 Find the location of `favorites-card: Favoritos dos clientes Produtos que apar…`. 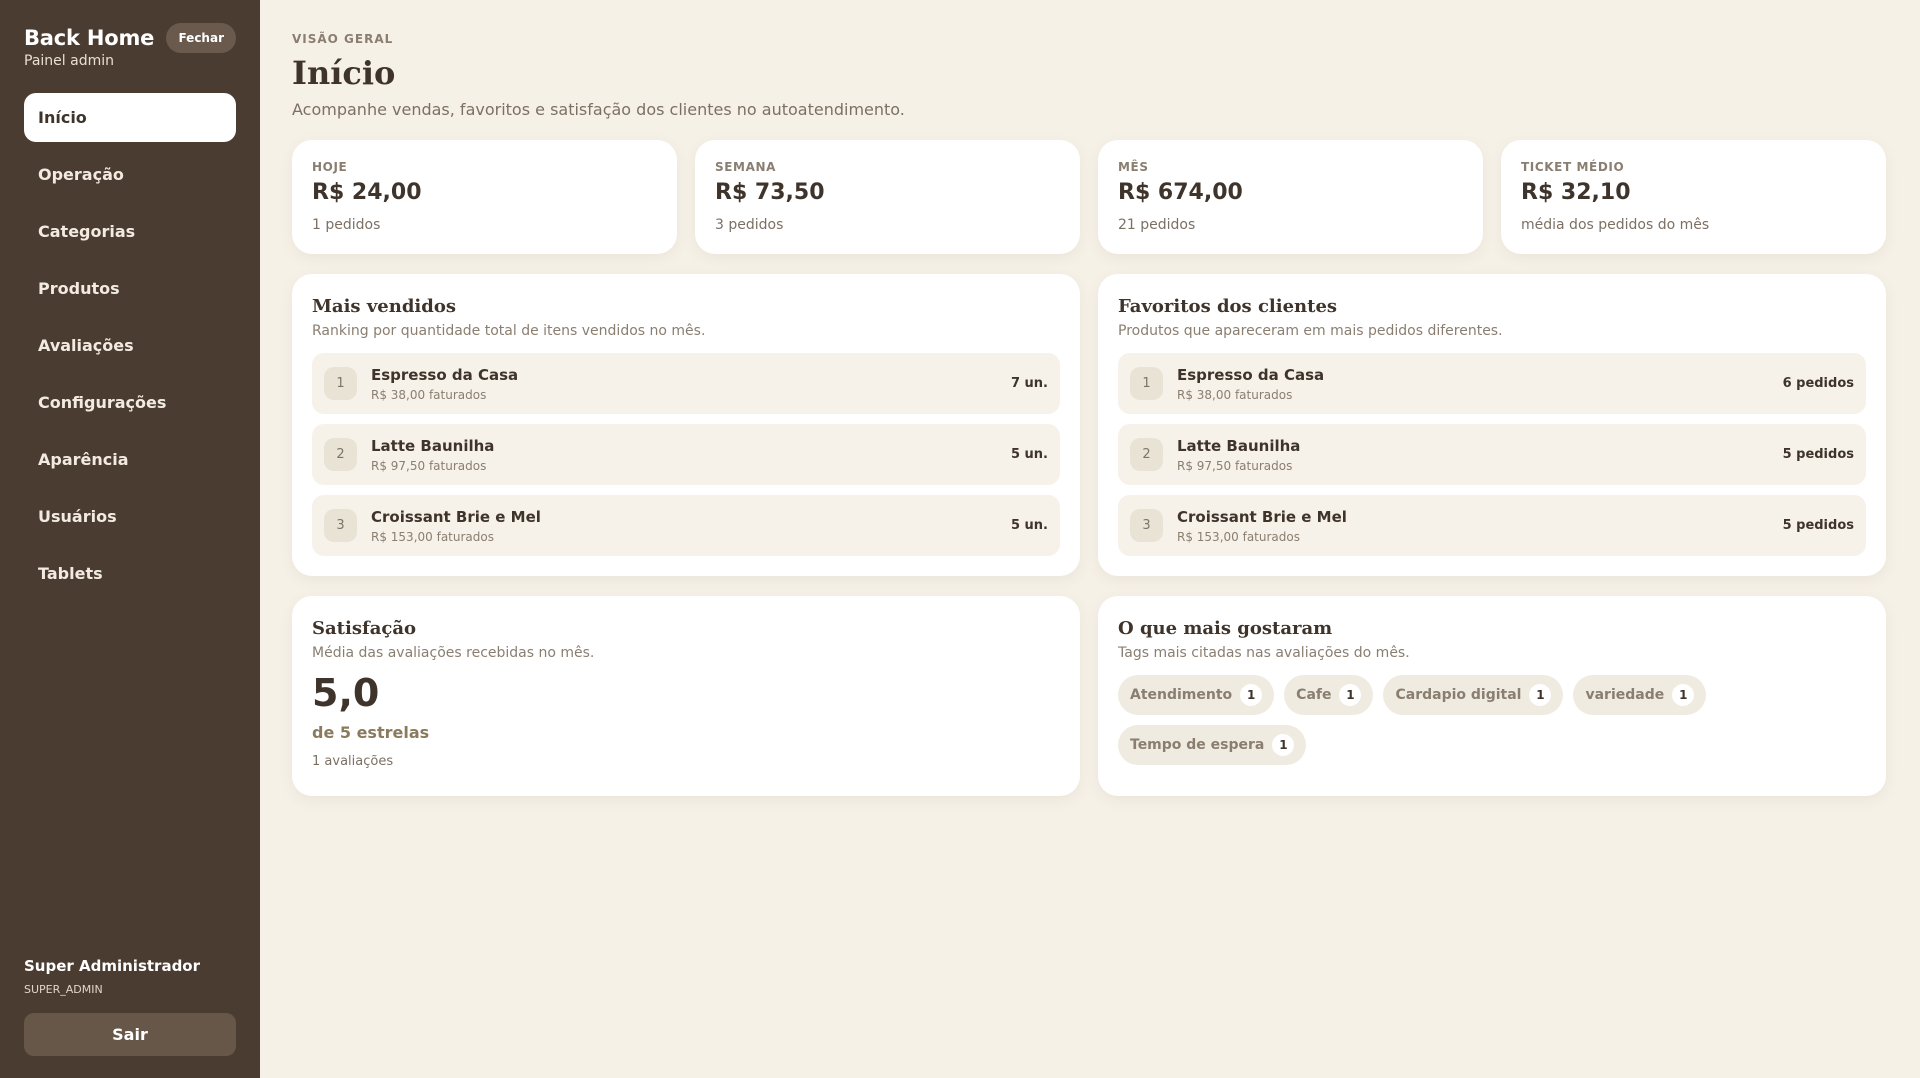

favorites-card: Favoritos dos clientes Produtos que apar… is located at coordinates (1492, 425).